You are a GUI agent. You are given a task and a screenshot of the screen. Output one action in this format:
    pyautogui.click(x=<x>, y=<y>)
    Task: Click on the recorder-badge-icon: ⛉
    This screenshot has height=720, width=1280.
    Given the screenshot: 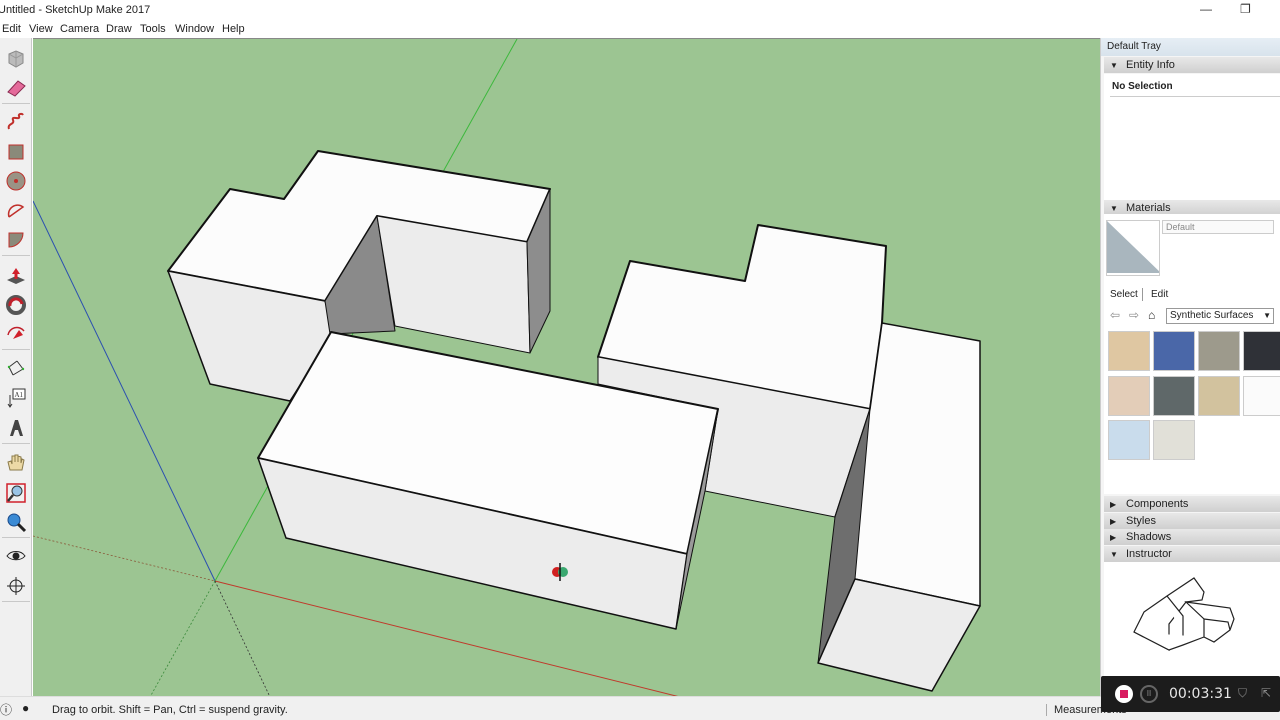 What is the action you would take?
    pyautogui.click(x=1242, y=693)
    